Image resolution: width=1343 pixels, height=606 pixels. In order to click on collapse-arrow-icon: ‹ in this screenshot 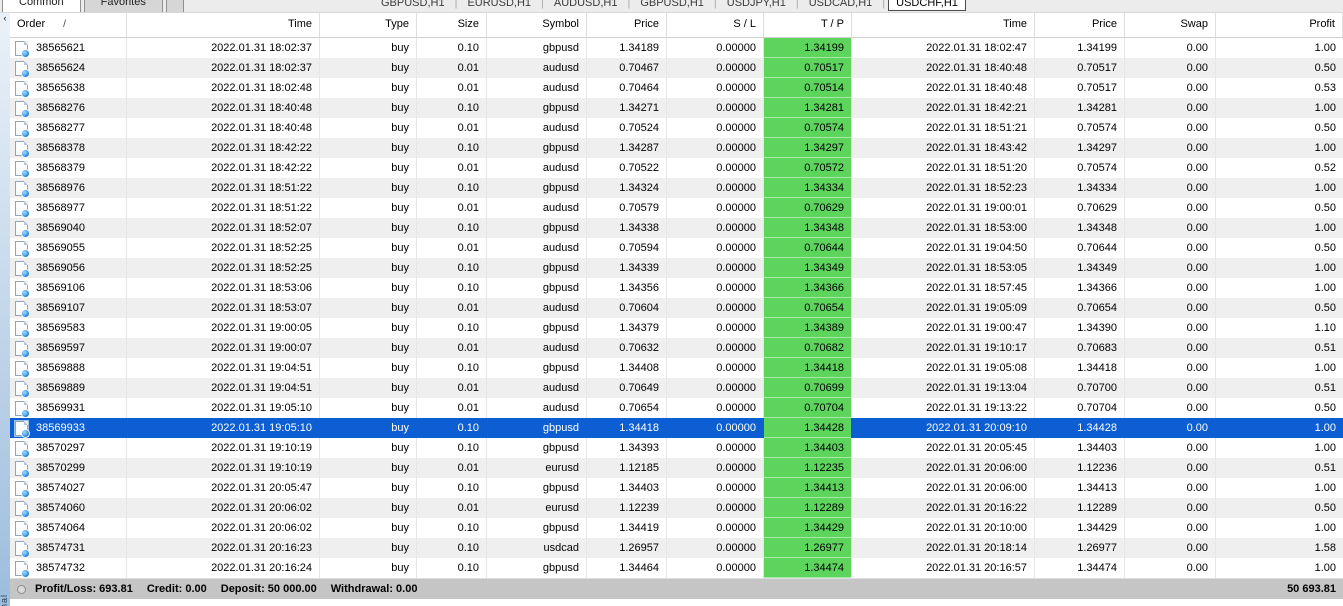, I will do `click(5, 18)`.